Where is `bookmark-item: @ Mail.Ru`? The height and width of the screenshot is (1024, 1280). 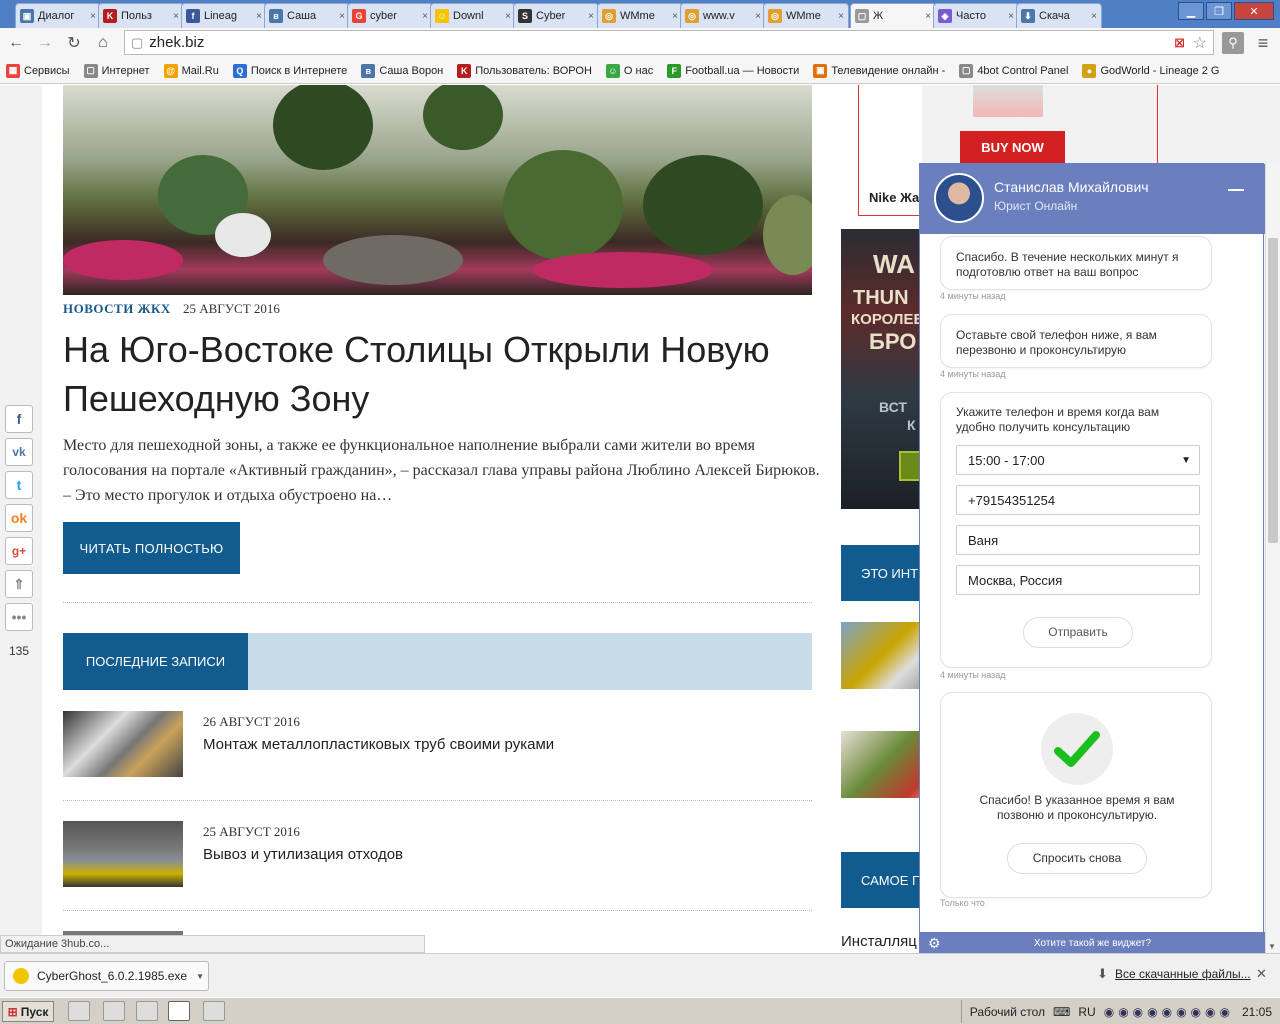 bookmark-item: @ Mail.Ru is located at coordinates (191, 70).